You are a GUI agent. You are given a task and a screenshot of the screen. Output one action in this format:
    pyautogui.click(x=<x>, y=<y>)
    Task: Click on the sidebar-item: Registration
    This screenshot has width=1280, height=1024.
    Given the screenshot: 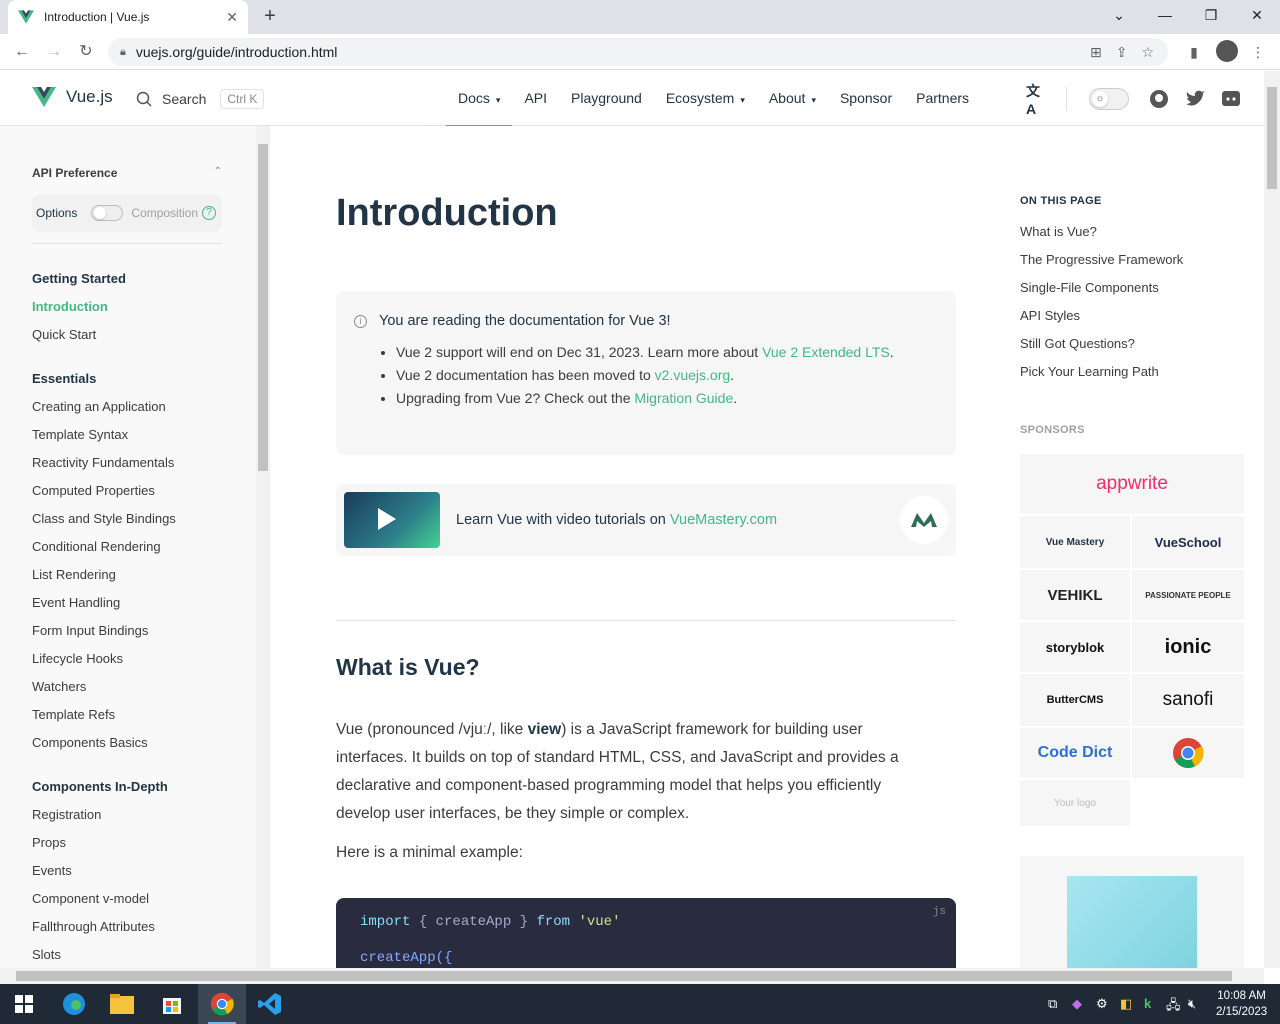 What is the action you would take?
    pyautogui.click(x=100, y=815)
    